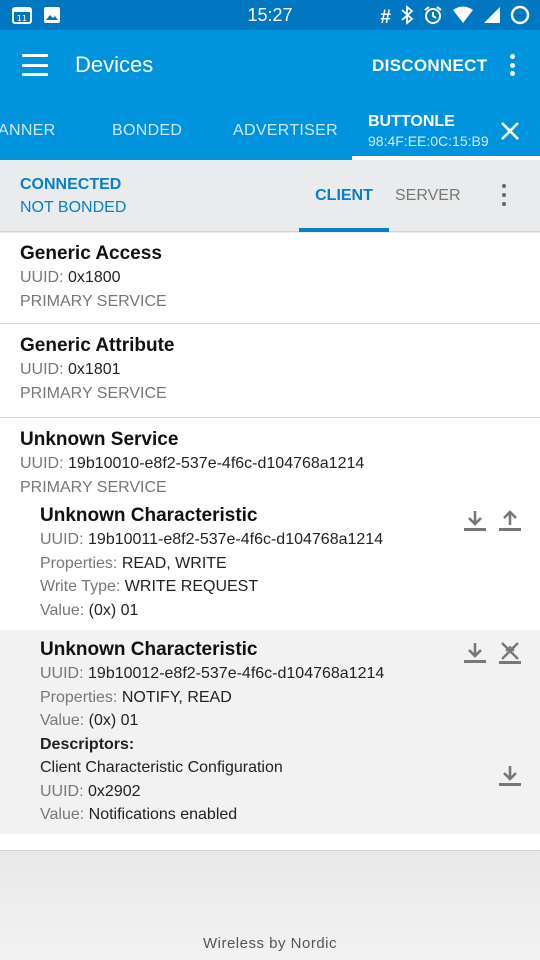  Describe the element at coordinates (176, 697) in the screenshot. I see `characteristic-properties: NOTIFY, READ` at that location.